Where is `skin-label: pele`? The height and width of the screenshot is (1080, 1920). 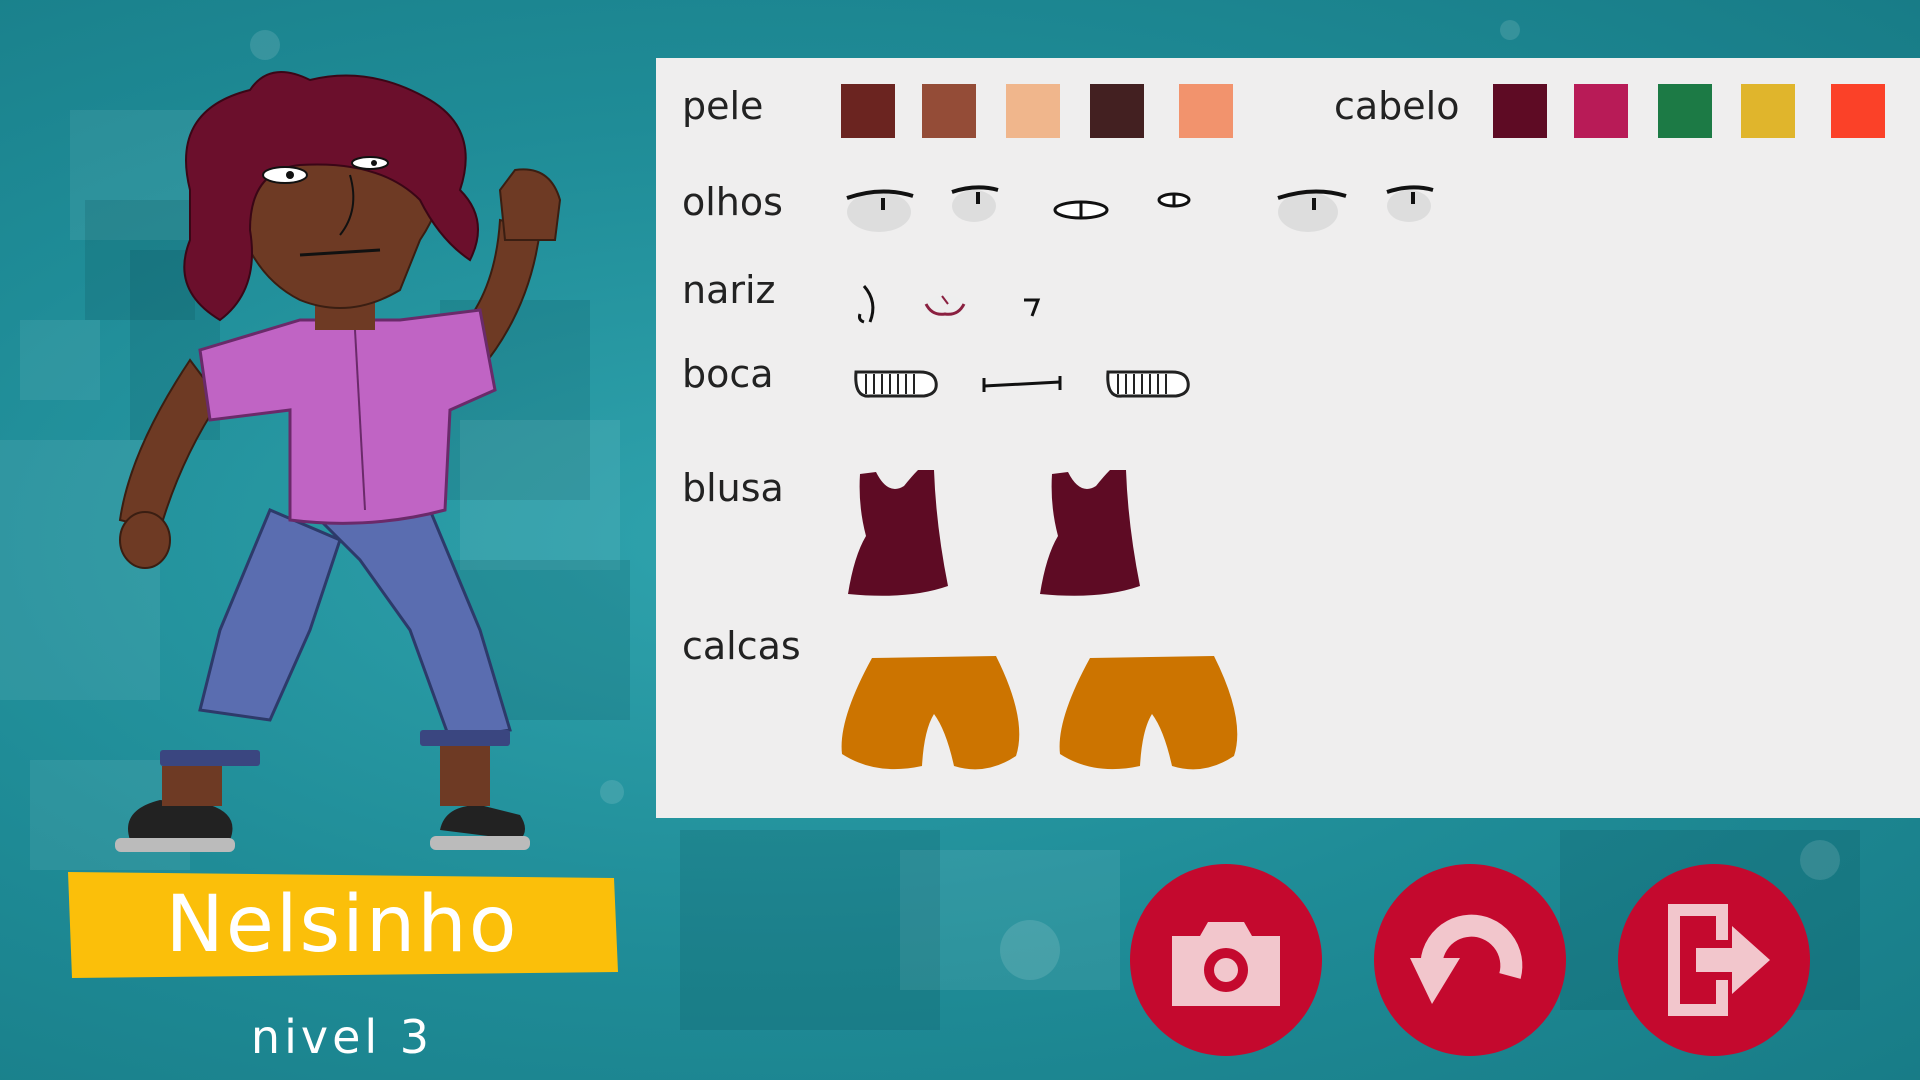 skin-label: pele is located at coordinates (723, 106).